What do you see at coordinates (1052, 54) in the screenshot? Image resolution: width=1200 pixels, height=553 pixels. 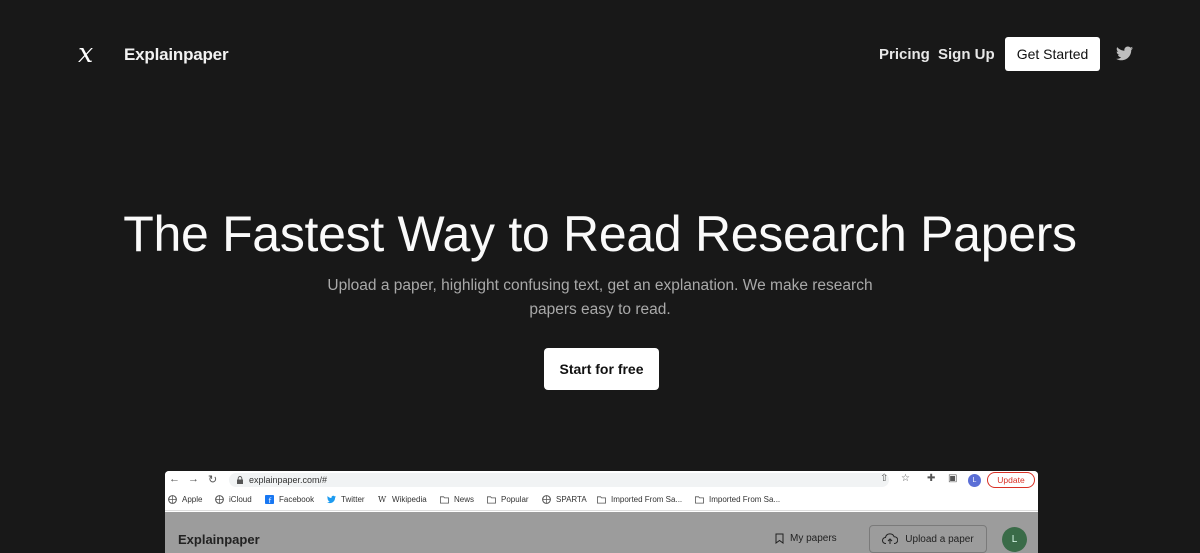 I see `get-started-button: Get Started` at bounding box center [1052, 54].